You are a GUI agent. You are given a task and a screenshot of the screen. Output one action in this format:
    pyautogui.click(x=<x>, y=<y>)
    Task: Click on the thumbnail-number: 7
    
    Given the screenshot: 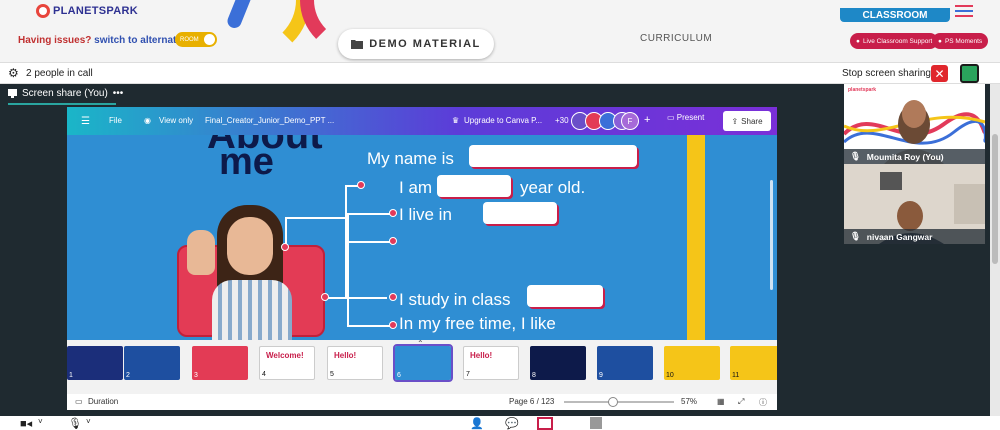 What is the action you would take?
    pyautogui.click(x=468, y=374)
    